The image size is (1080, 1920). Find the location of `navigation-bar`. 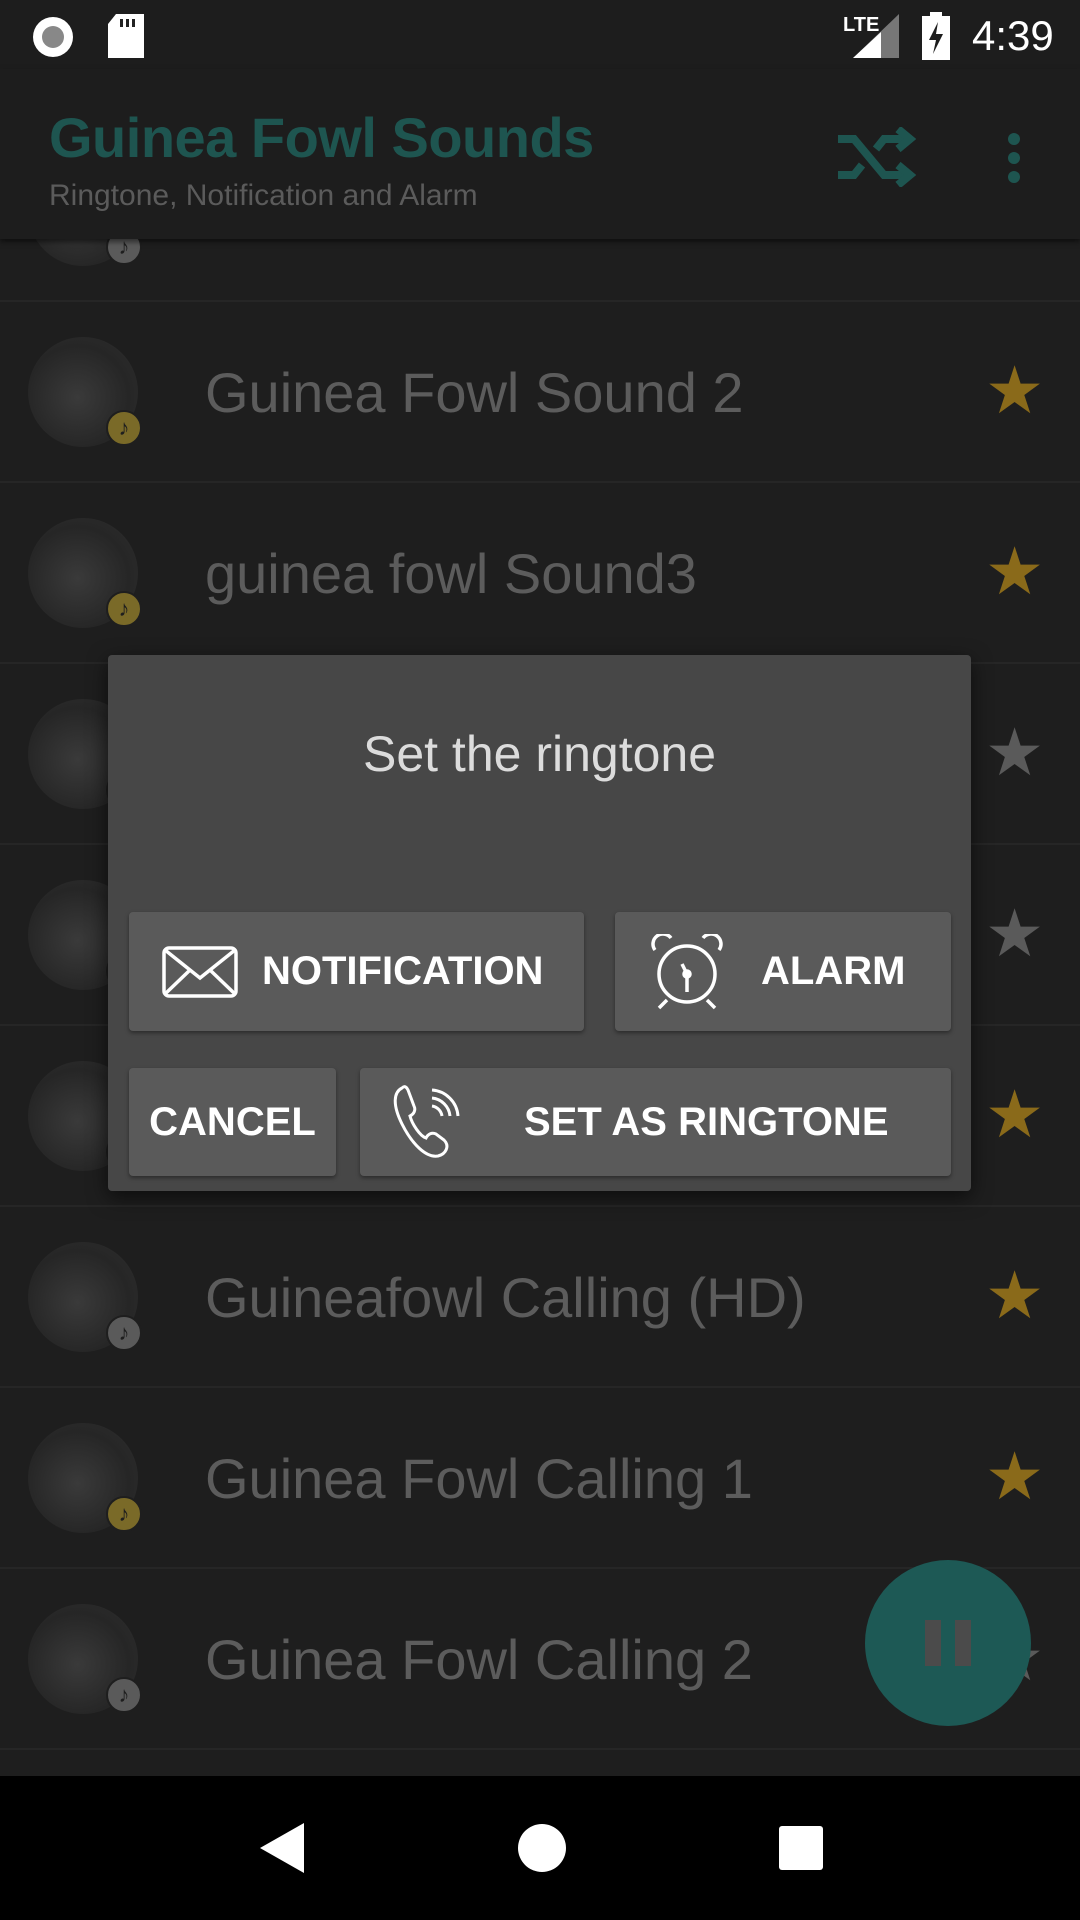

navigation-bar is located at coordinates (540, 1848).